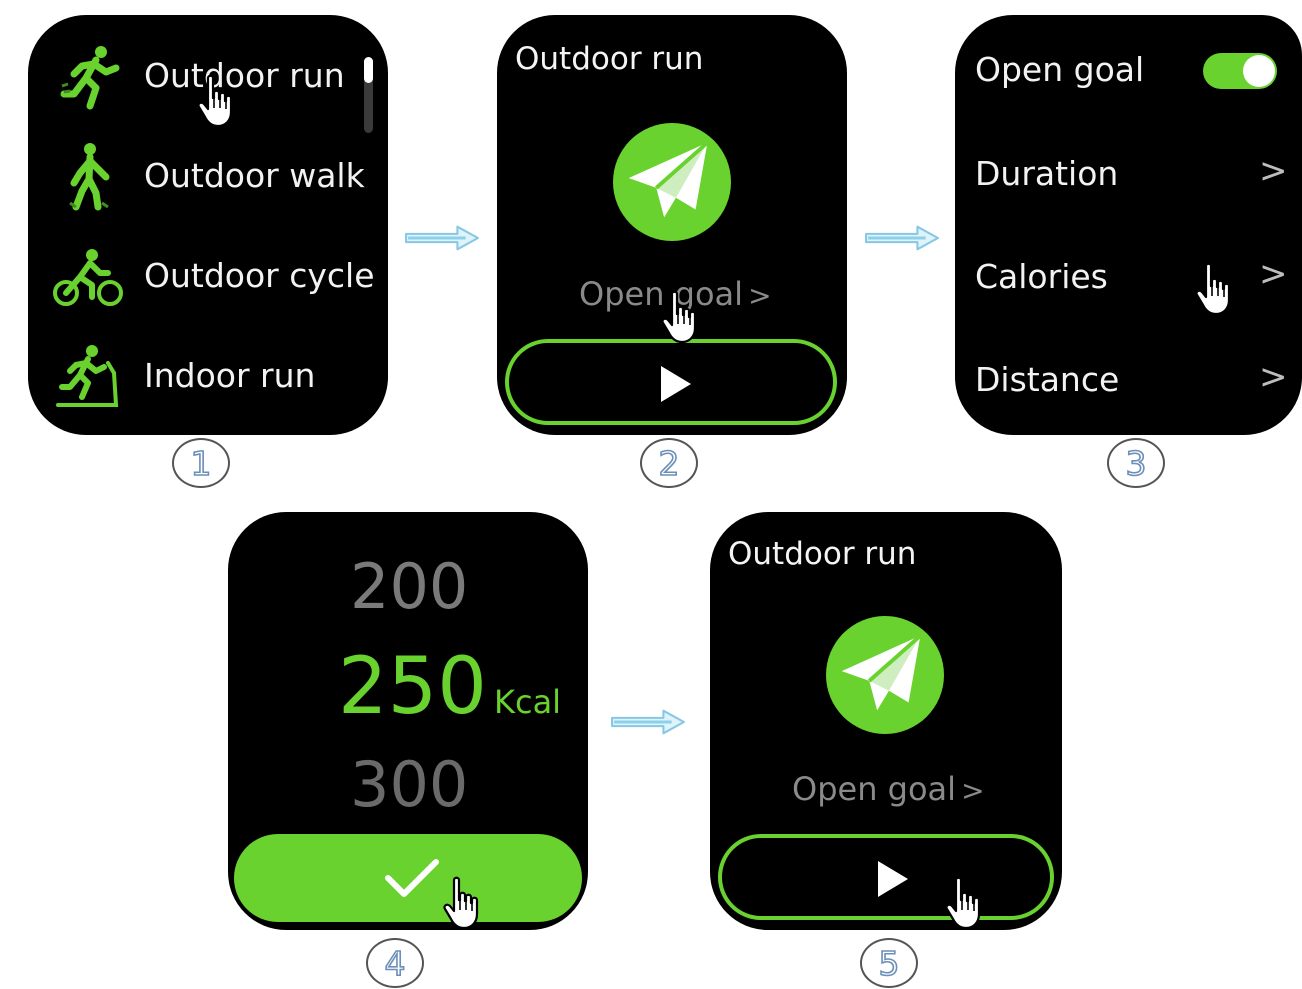  I want to click on scrollbar-thumb, so click(368, 70).